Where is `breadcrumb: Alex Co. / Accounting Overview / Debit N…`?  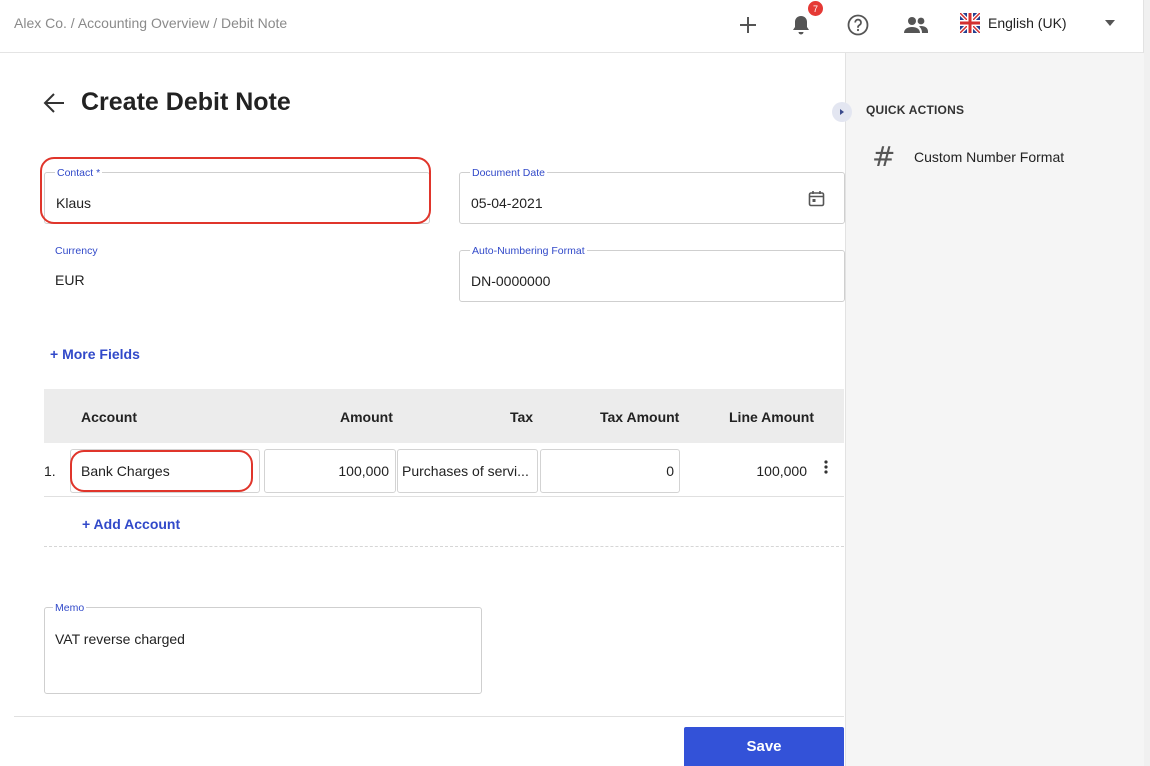 breadcrumb: Alex Co. / Accounting Overview / Debit N… is located at coordinates (150, 23).